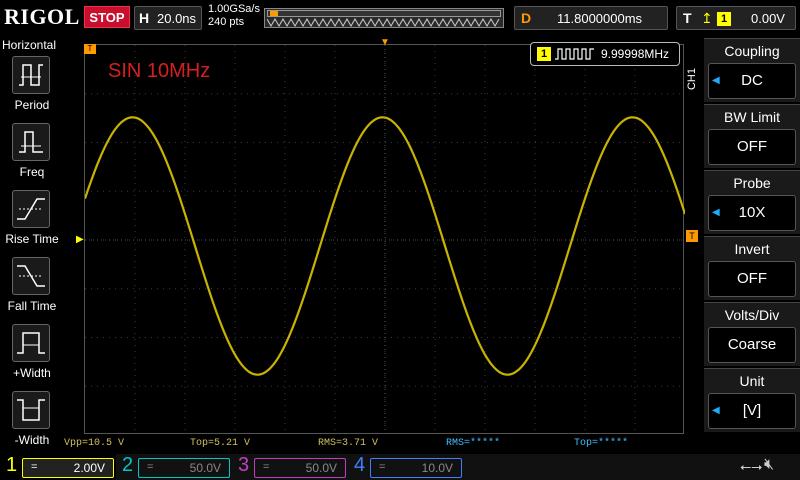  I want to click on measurement-top-ch2: Top=*****, so click(601, 443).